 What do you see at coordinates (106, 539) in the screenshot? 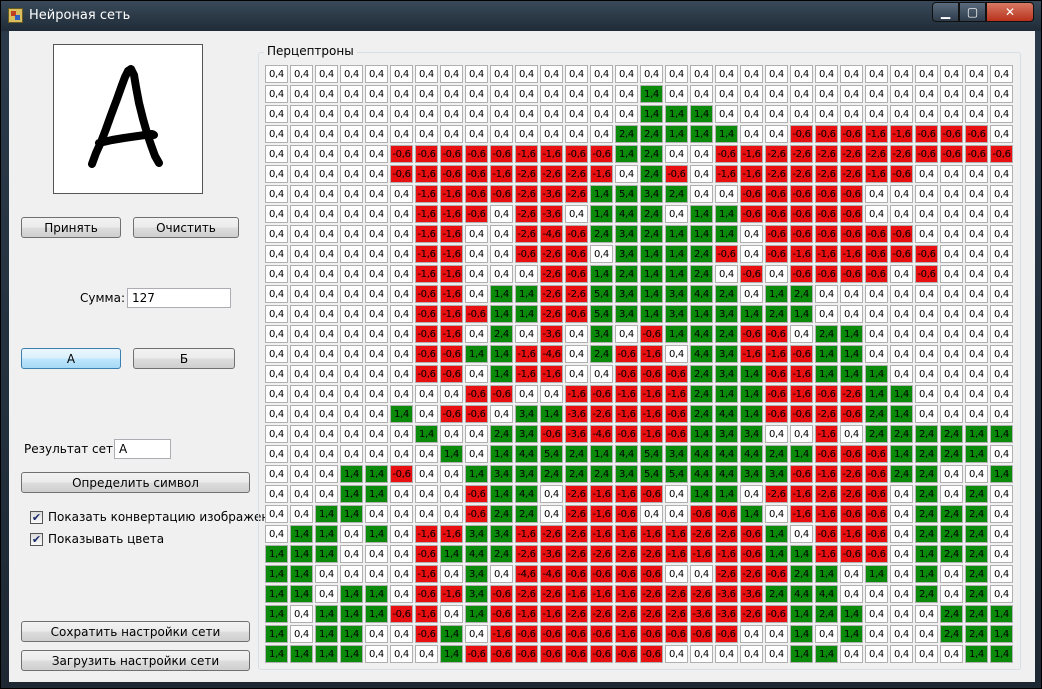
I see `show-colors-label: Показывать цвета` at bounding box center [106, 539].